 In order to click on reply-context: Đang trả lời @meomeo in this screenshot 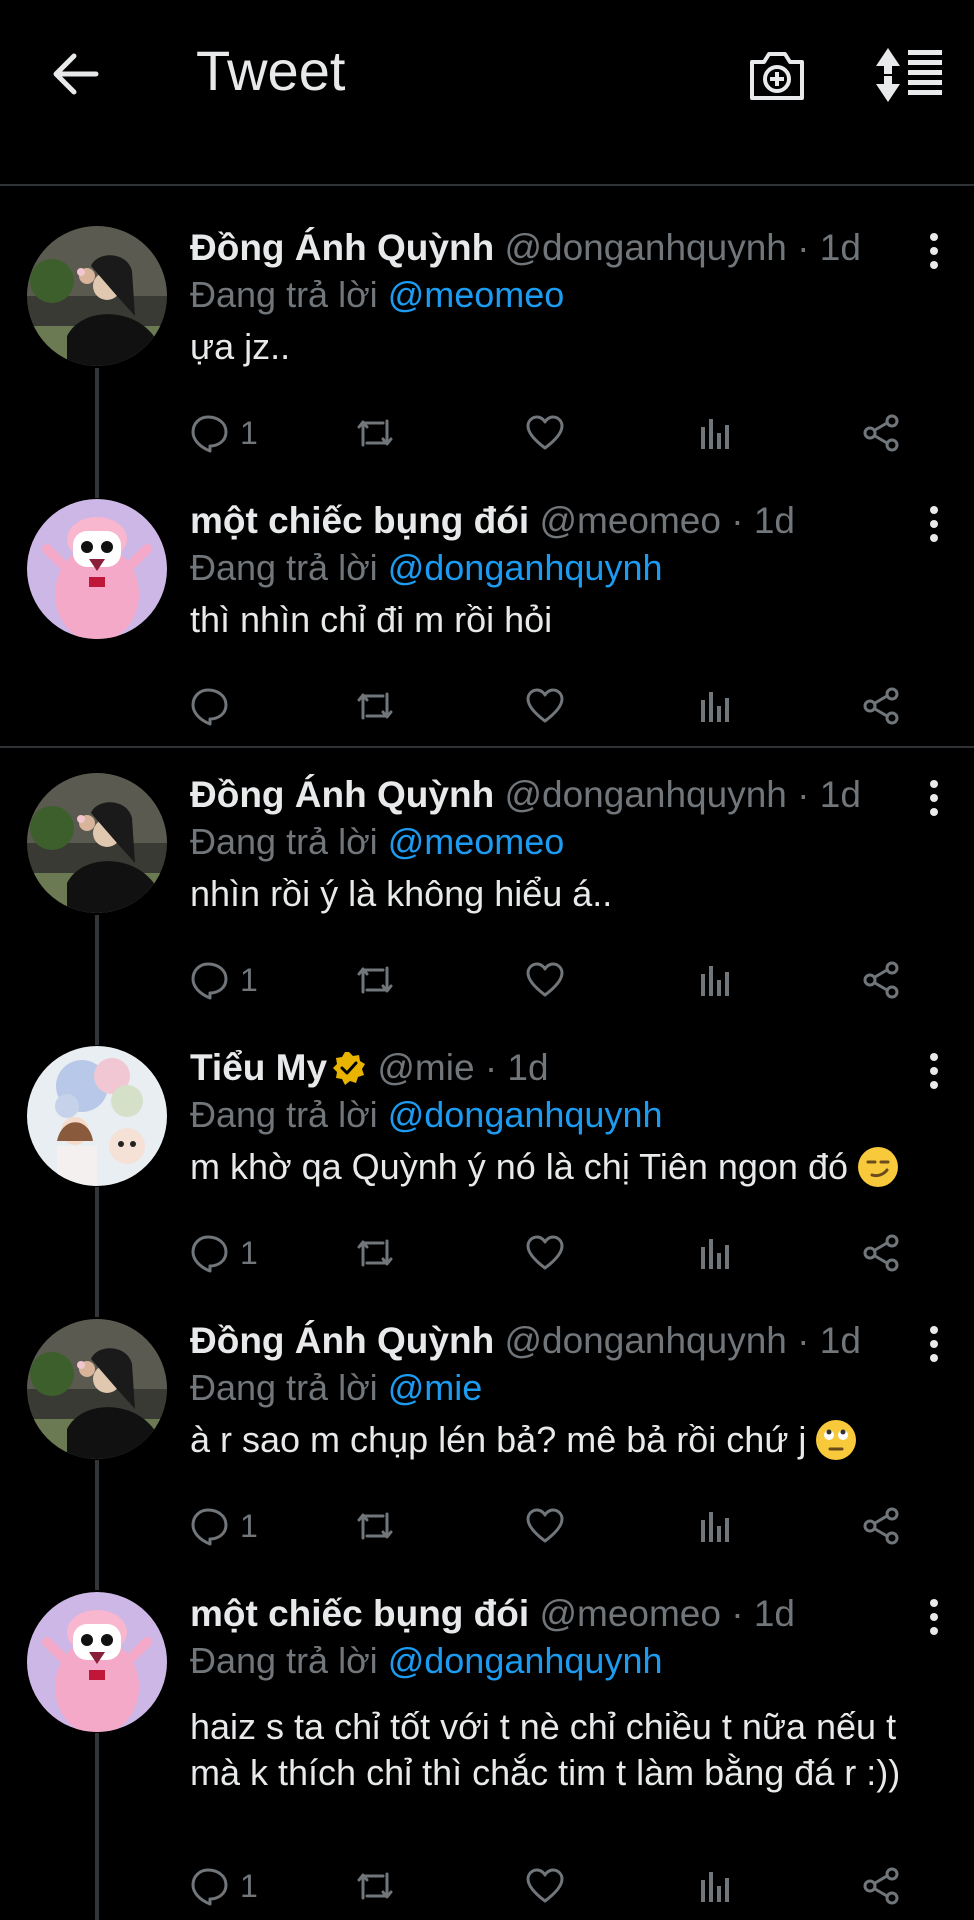, I will do `click(377, 294)`.